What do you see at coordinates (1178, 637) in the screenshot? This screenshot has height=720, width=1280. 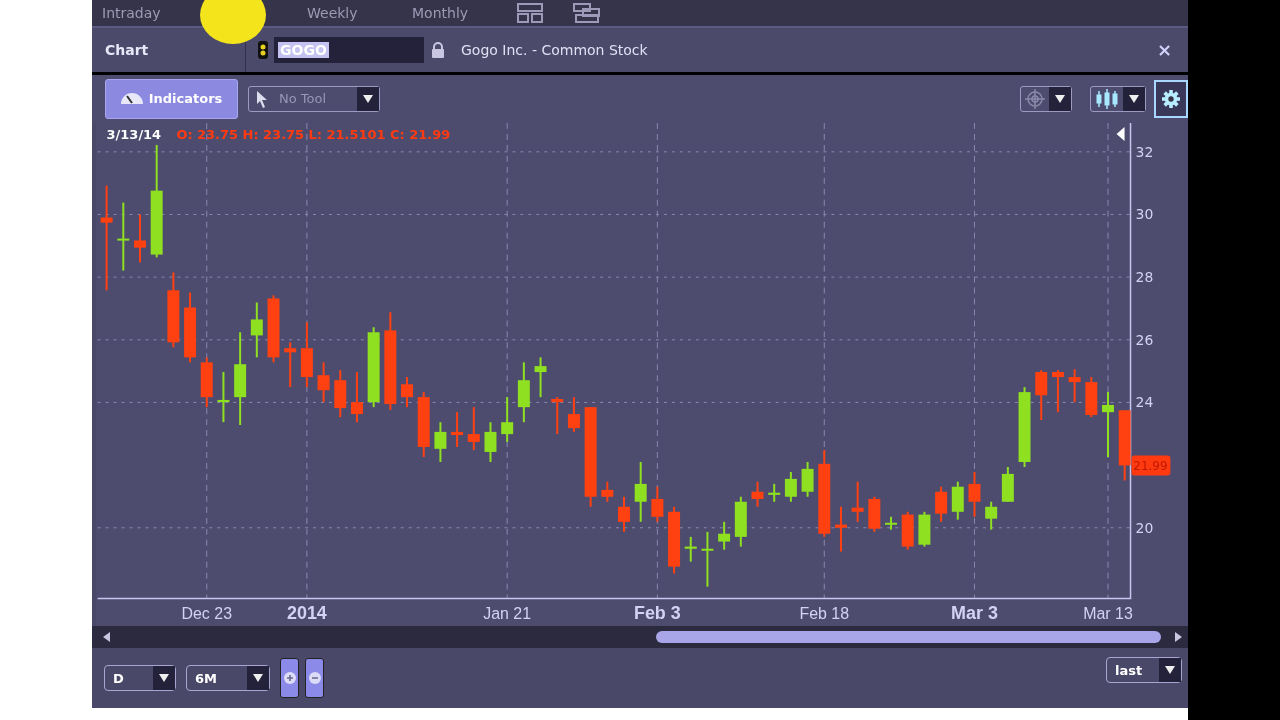 I see `right-arrow-icon` at bounding box center [1178, 637].